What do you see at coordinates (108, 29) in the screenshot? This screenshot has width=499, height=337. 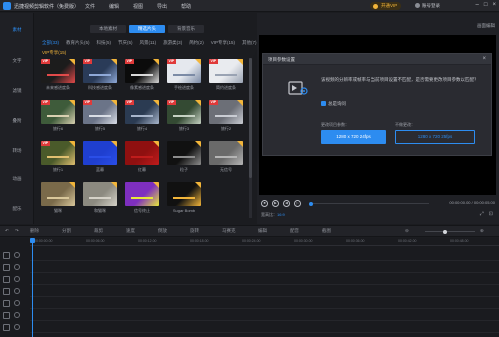 I see `tab-local-media: 本地素材` at bounding box center [108, 29].